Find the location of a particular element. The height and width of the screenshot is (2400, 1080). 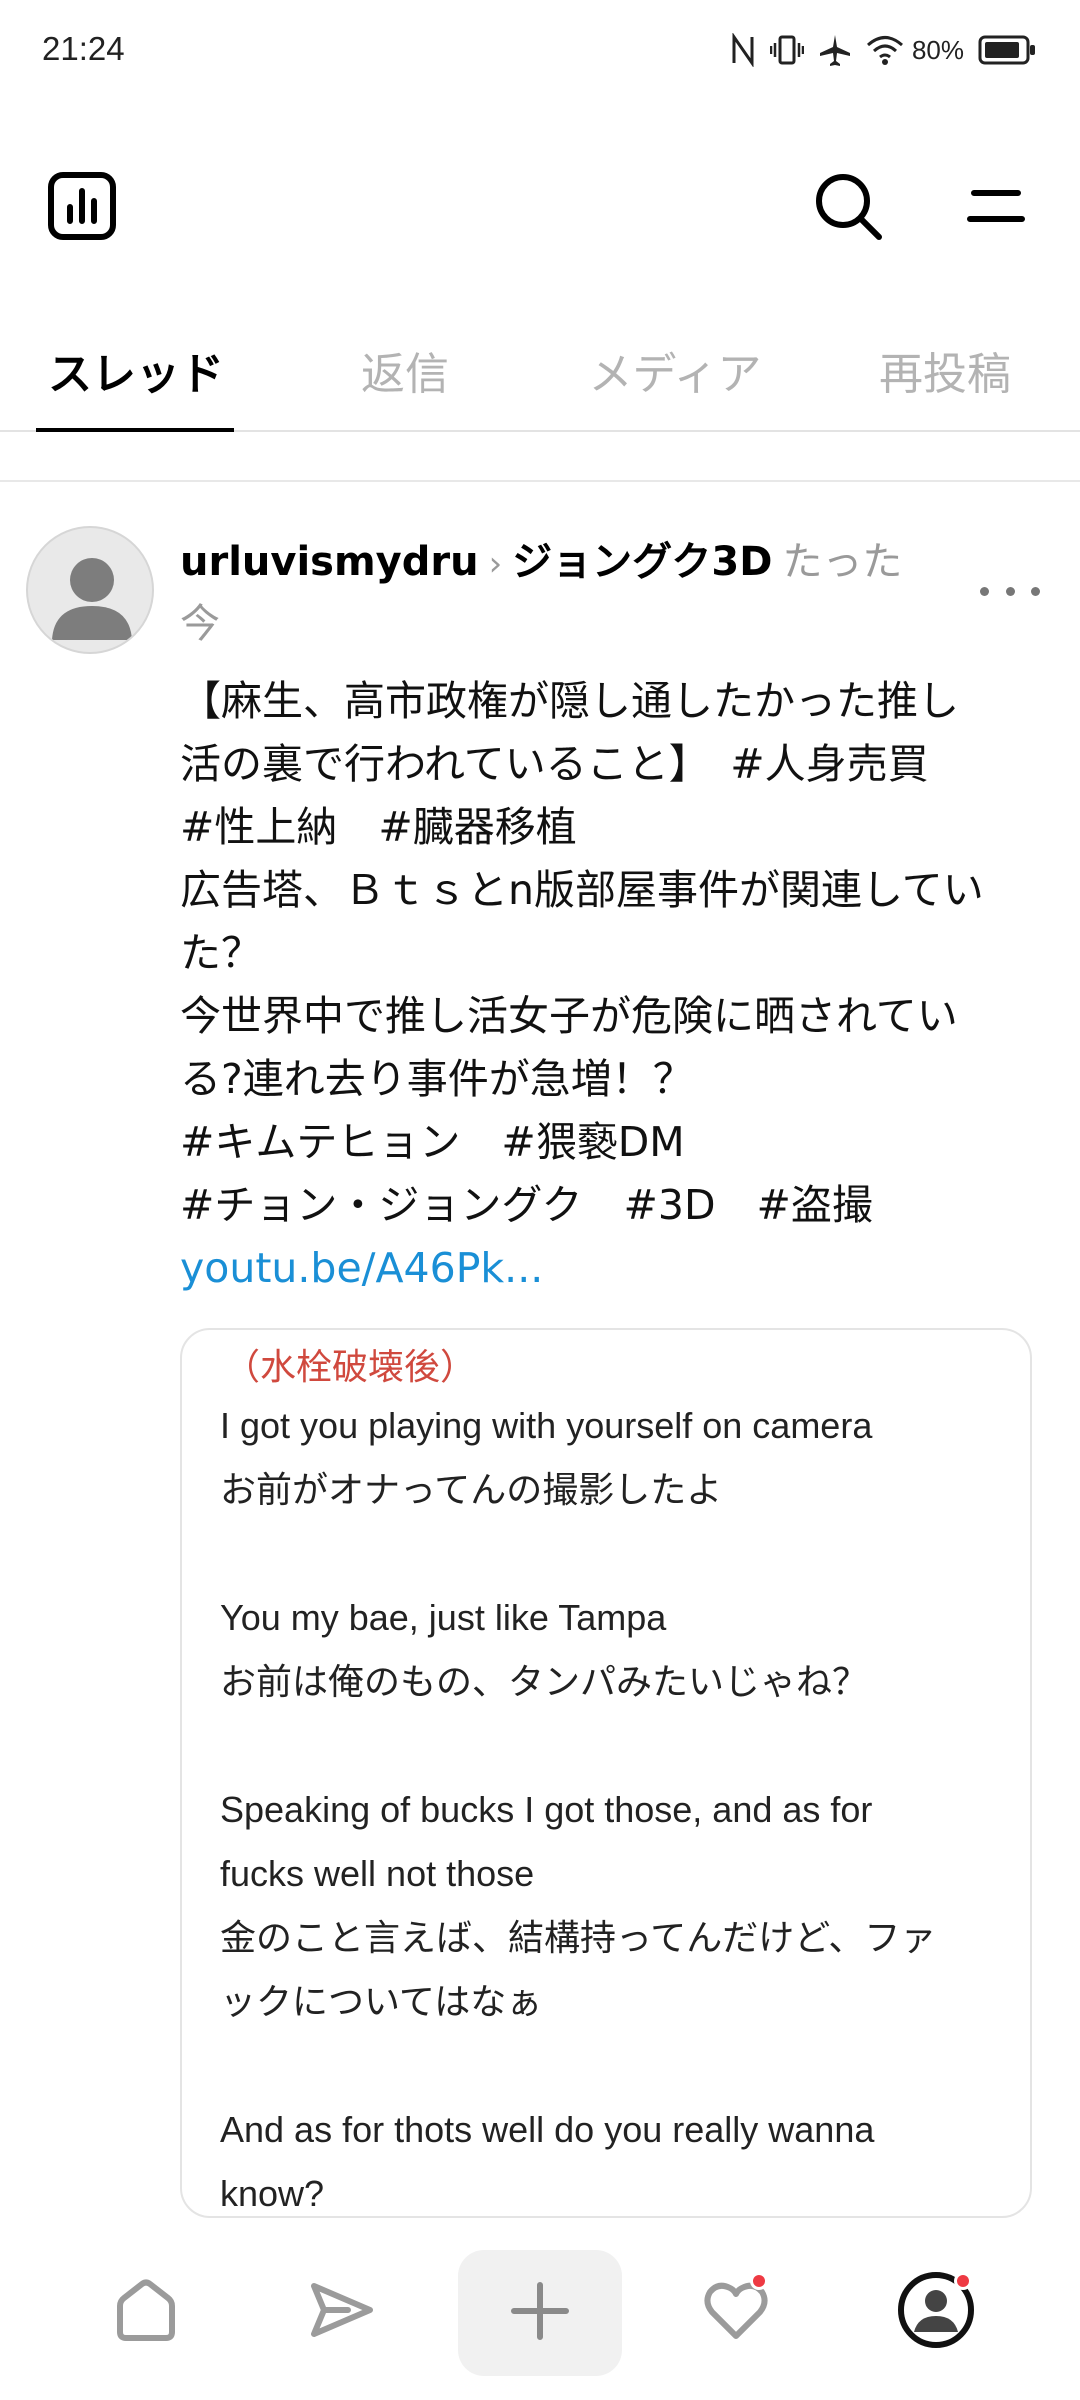

menu-button is located at coordinates (996, 208).